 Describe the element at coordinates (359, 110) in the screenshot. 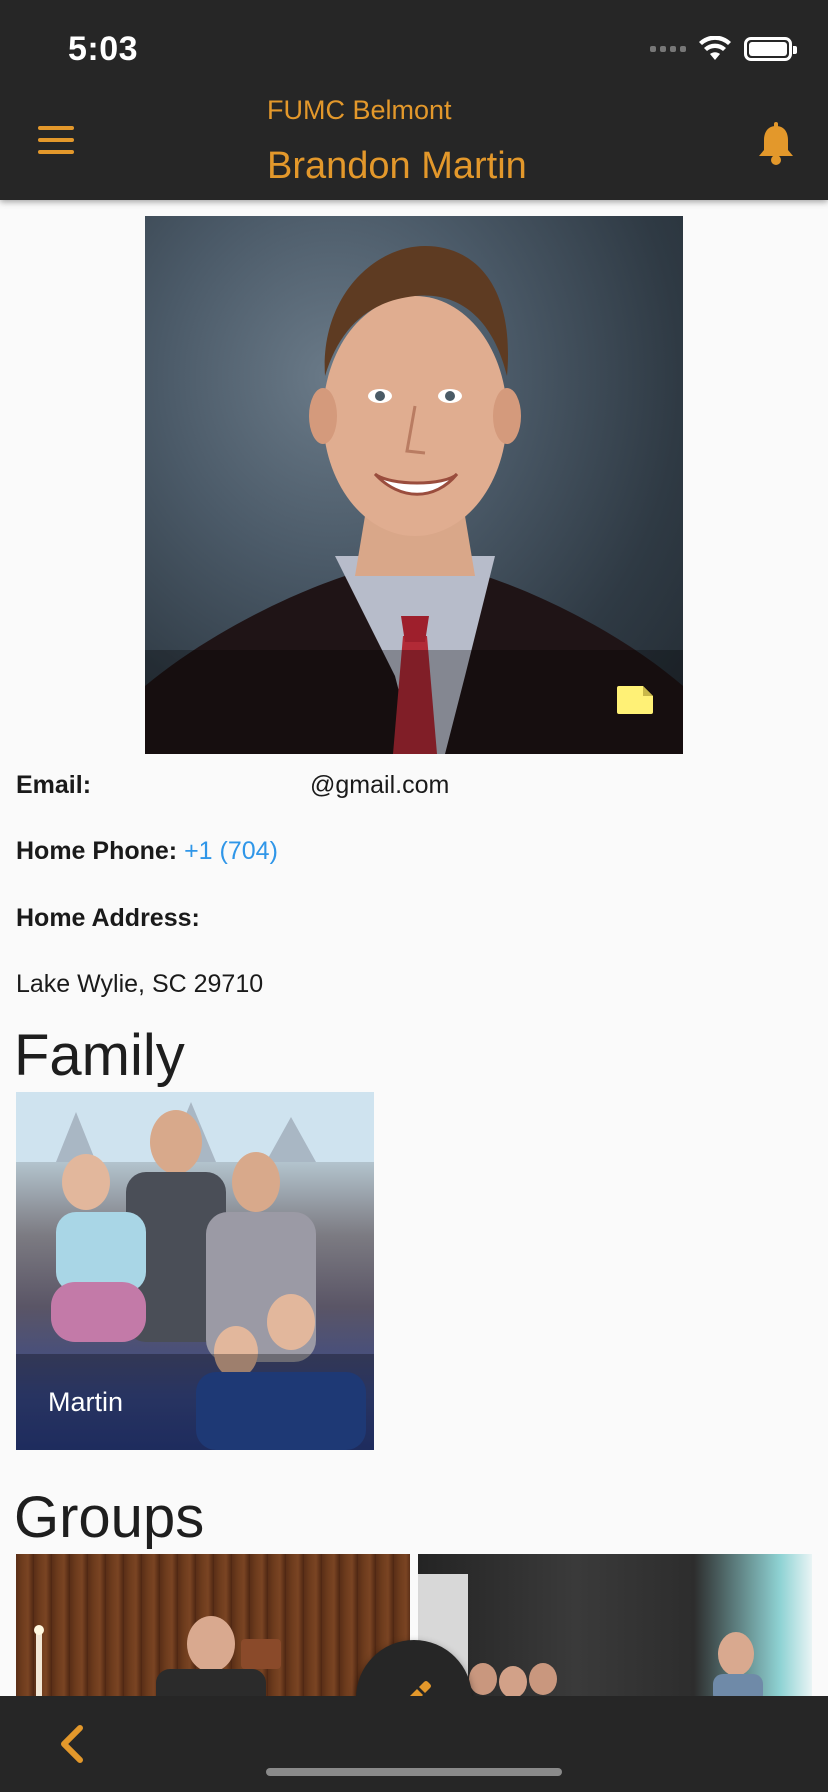

I see `church-name: FUMC Belmont` at that location.